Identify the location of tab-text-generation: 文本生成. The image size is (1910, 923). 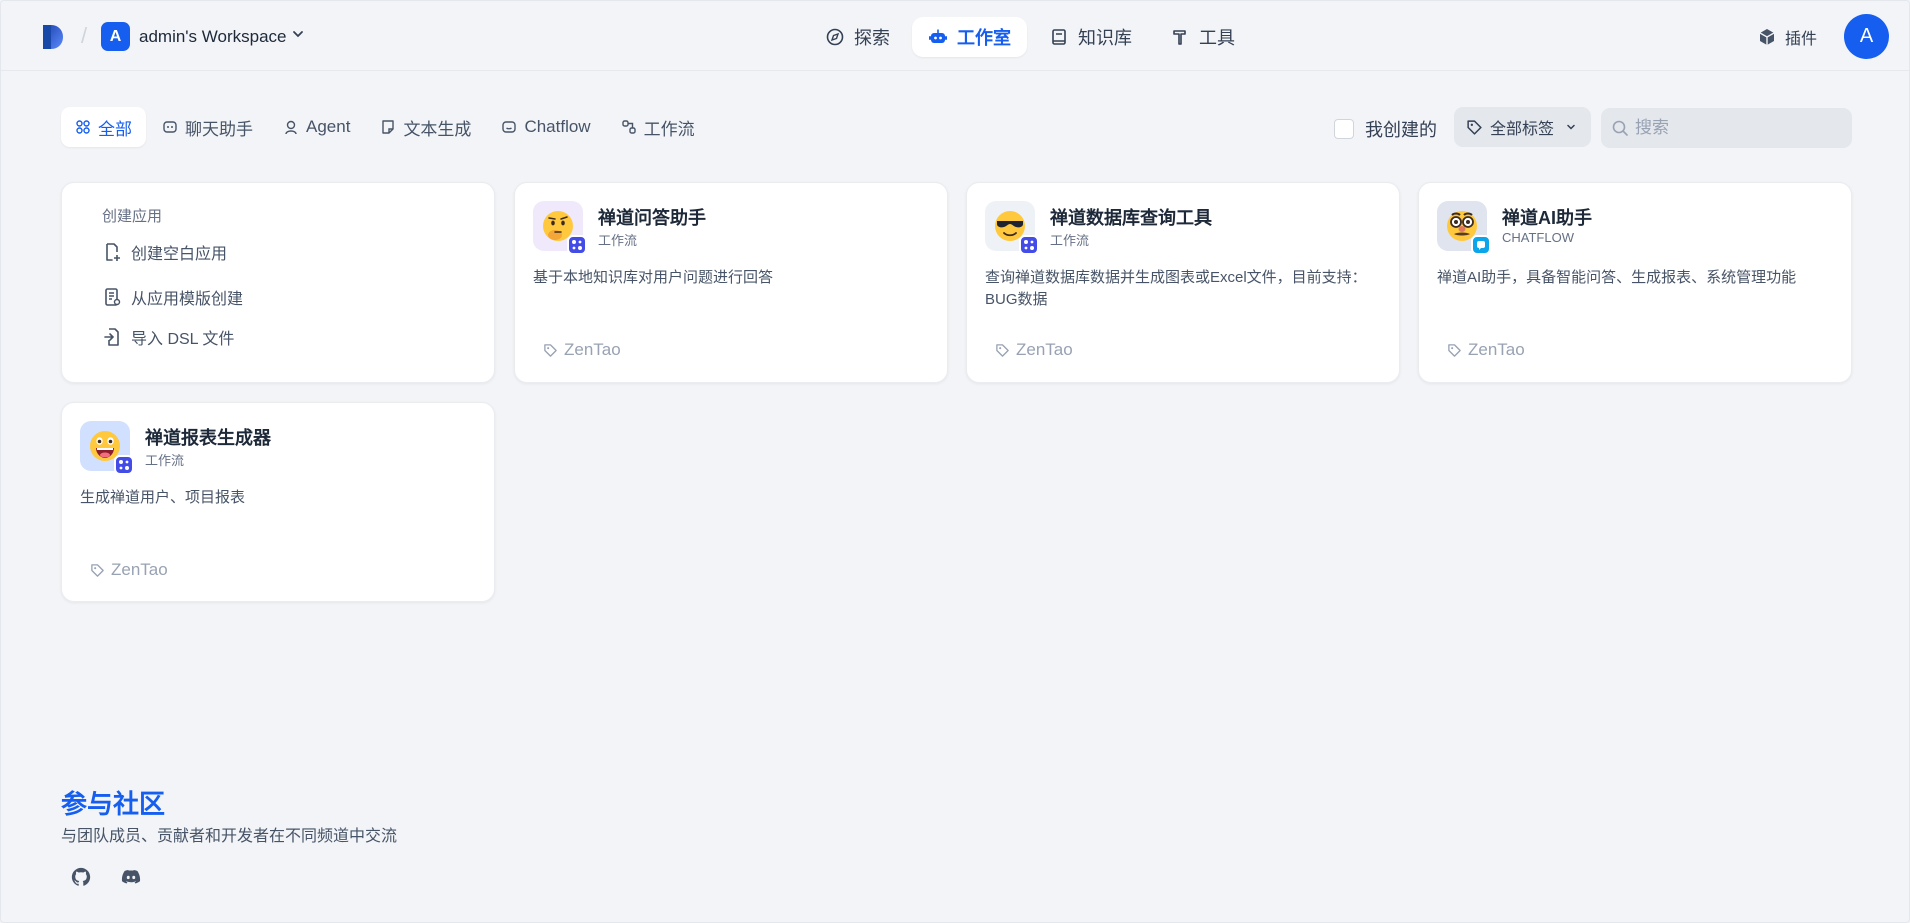
(425, 127).